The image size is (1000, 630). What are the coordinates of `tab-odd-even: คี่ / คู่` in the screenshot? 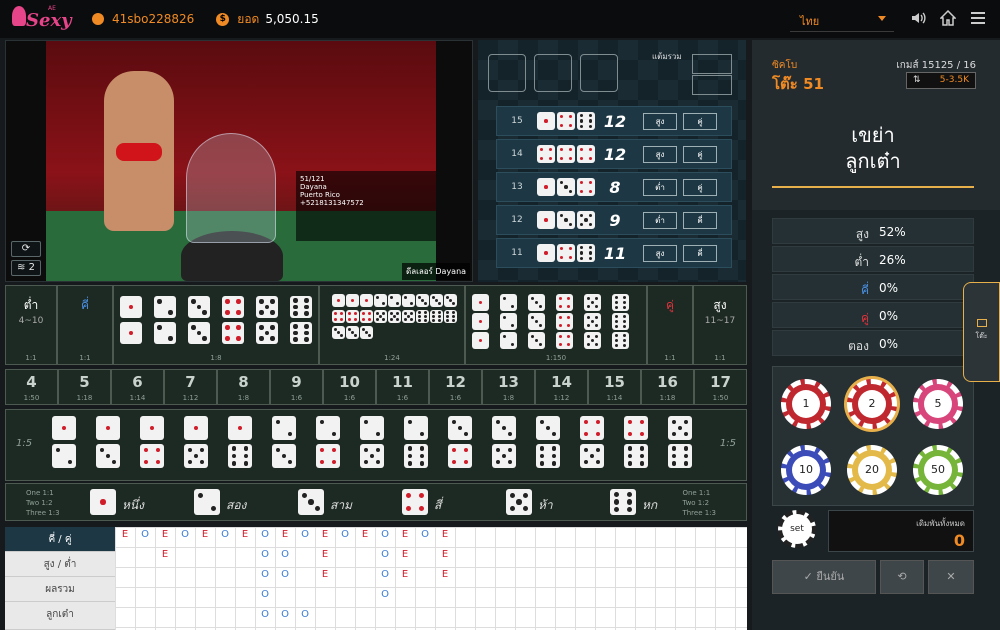 It's located at (60, 539).